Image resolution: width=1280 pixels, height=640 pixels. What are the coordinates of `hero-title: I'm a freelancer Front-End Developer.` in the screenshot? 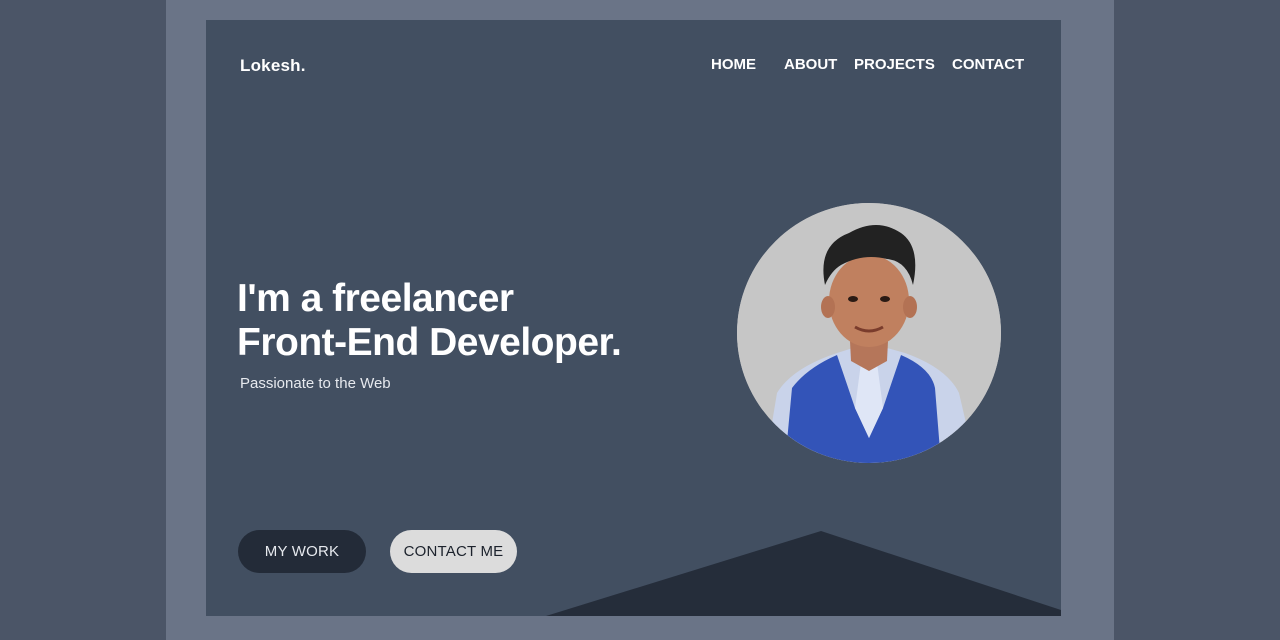 It's located at (429, 321).